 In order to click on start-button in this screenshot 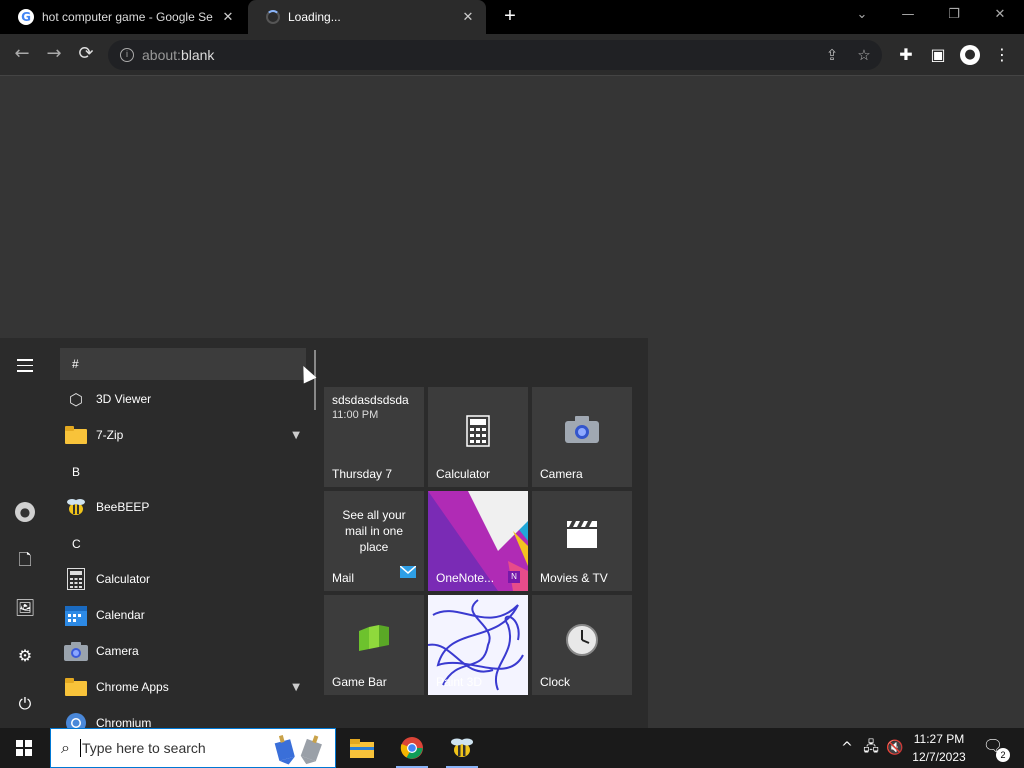, I will do `click(24, 748)`.